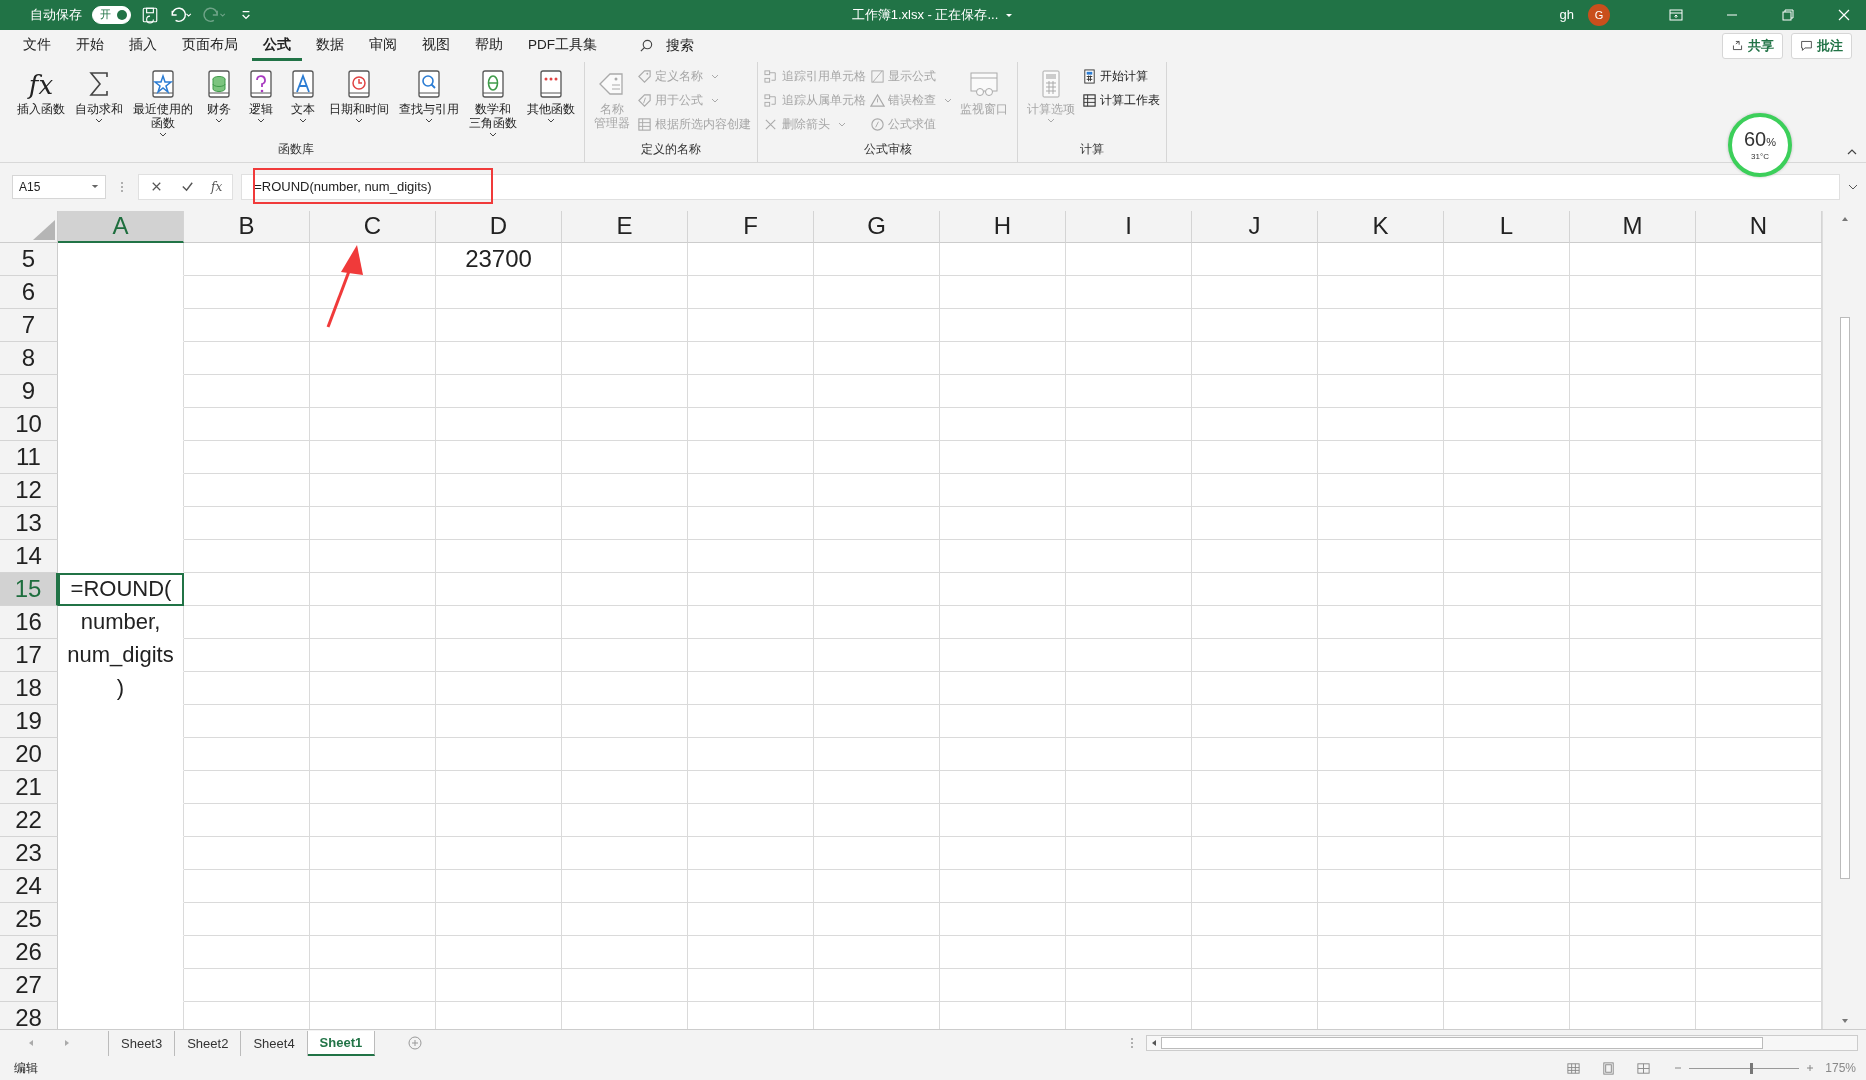 The width and height of the screenshot is (1866, 1080). Describe the element at coordinates (303, 95) in the screenshot. I see `ribbon-button: 文本` at that location.